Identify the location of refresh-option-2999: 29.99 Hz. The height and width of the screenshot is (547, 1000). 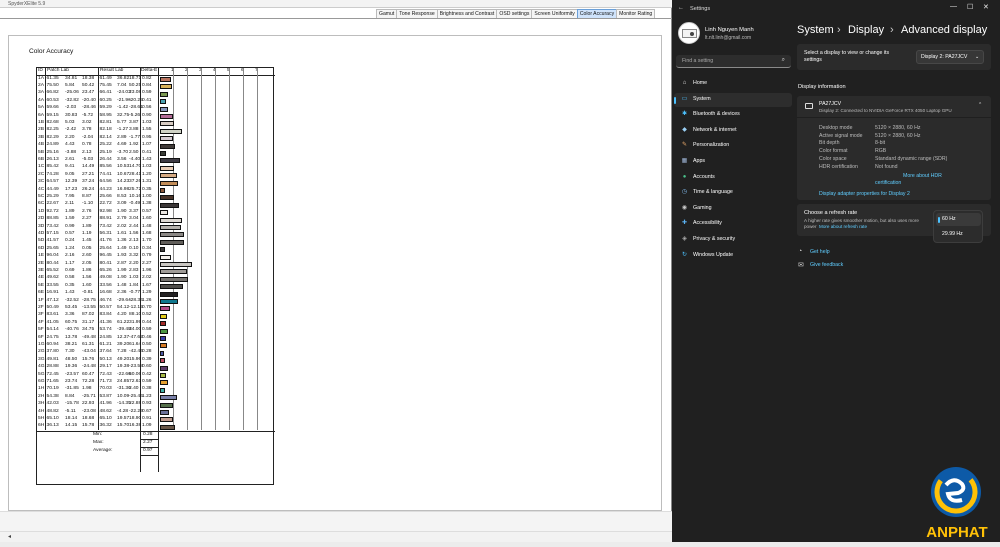
(952, 234).